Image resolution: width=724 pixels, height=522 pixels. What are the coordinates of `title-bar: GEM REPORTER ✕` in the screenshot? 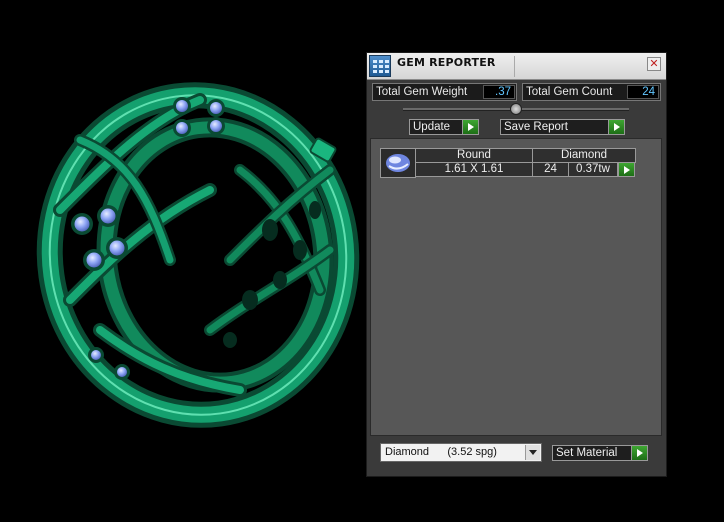 It's located at (516, 66).